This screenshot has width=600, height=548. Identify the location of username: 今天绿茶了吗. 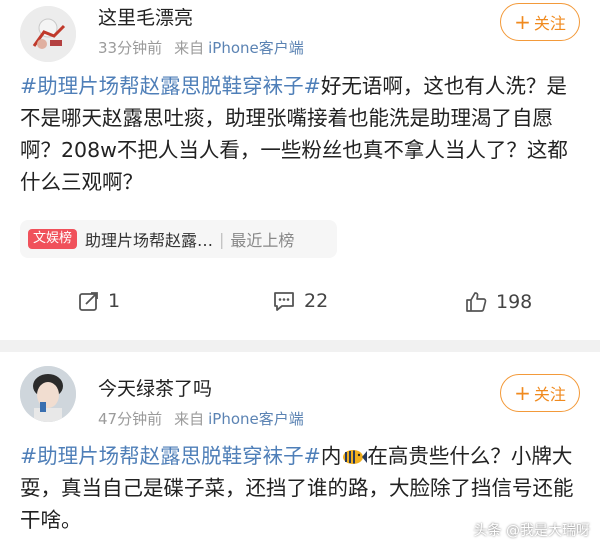
(155, 387).